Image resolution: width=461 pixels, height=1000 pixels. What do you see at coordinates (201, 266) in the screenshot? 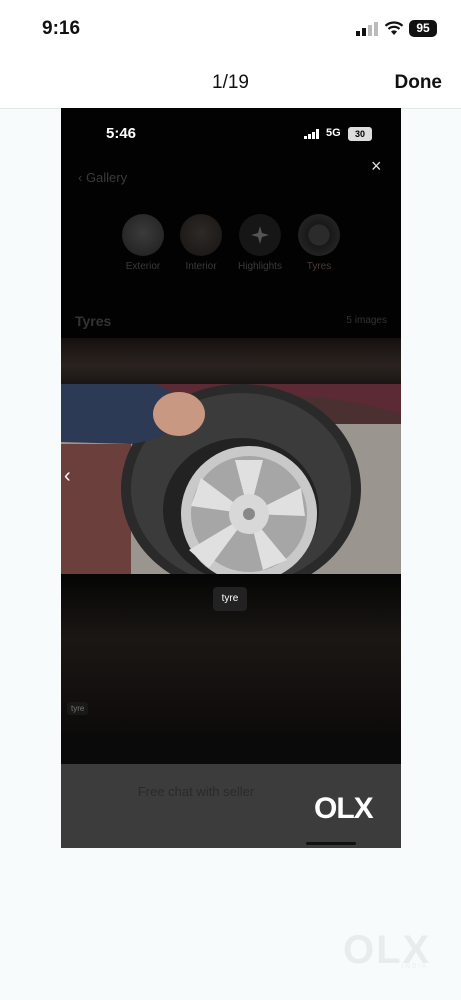
I see `category-label: Interior` at bounding box center [201, 266].